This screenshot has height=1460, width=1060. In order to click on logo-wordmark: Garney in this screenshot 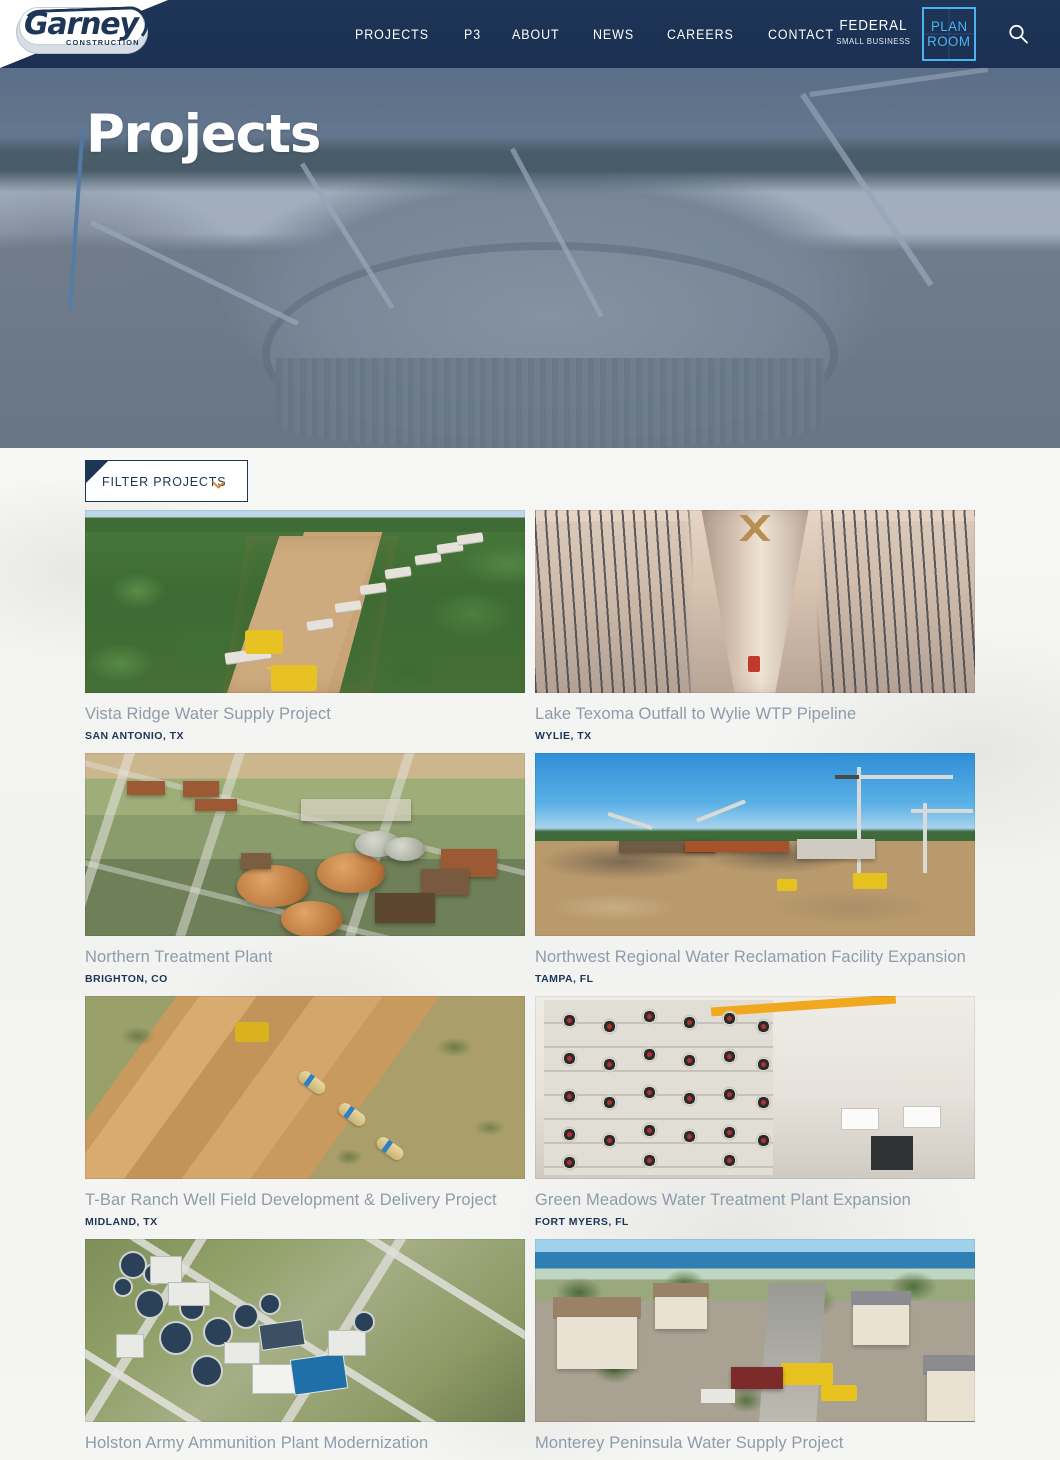, I will do `click(81, 24)`.